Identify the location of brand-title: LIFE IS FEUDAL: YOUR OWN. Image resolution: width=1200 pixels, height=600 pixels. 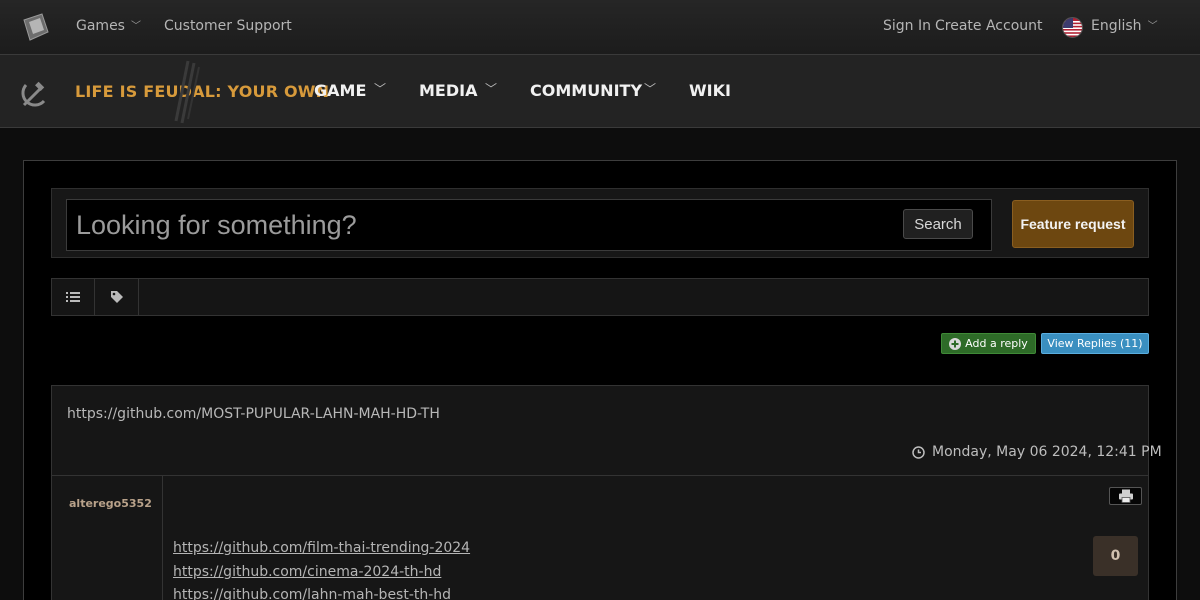
(202, 91).